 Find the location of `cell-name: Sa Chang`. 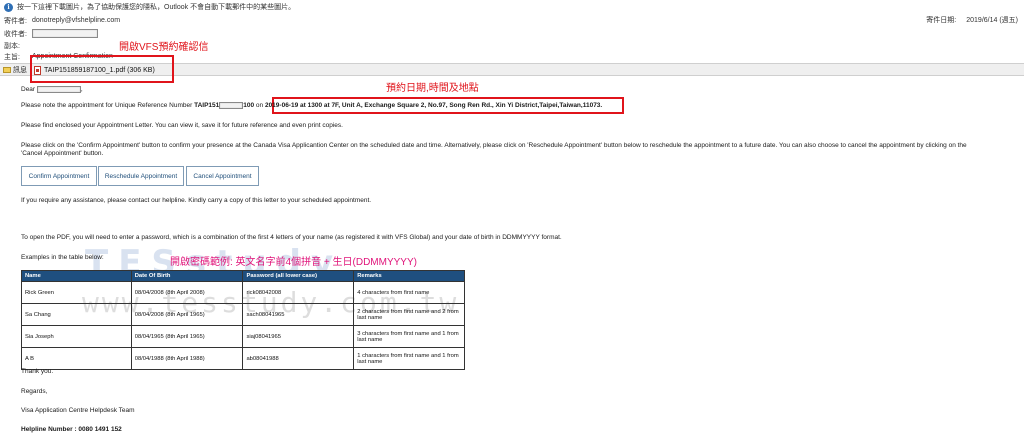

cell-name: Sa Chang is located at coordinates (76, 314).